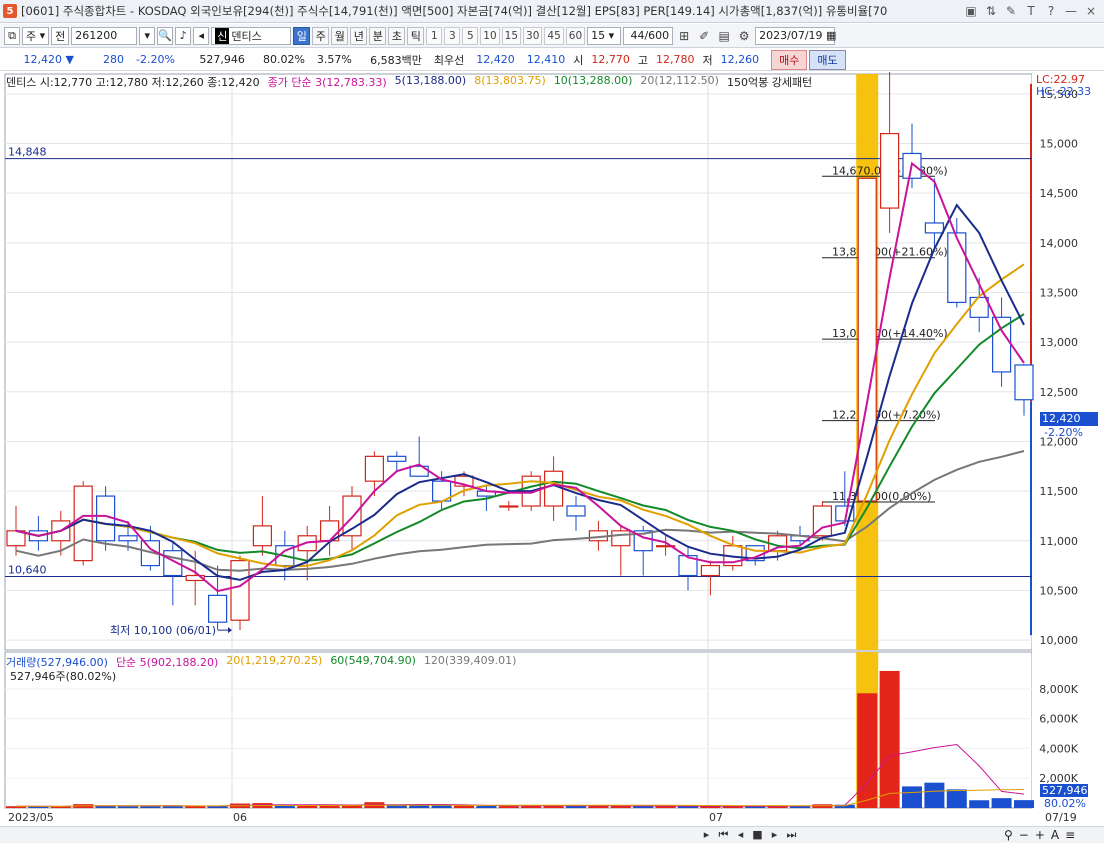  What do you see at coordinates (430, 80) in the screenshot?
I see `ma5-legend: 5(13,188.00)` at bounding box center [430, 80].